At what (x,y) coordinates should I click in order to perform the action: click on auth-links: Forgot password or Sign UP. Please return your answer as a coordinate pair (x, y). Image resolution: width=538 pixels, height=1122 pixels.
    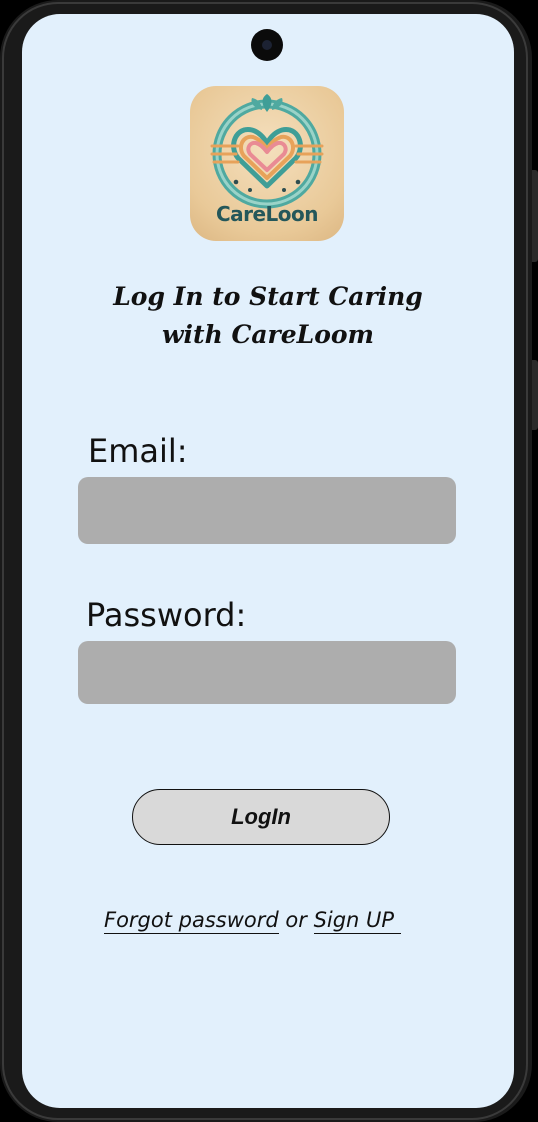
    Looking at the image, I should click on (252, 921).